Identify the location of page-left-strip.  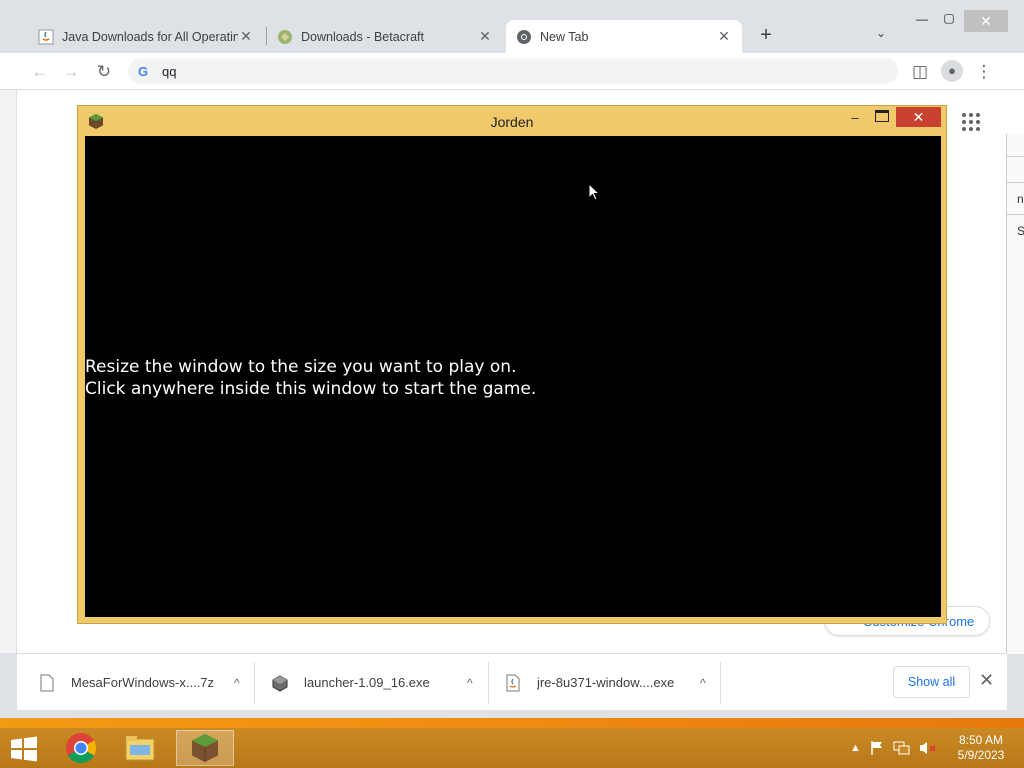
(8, 371).